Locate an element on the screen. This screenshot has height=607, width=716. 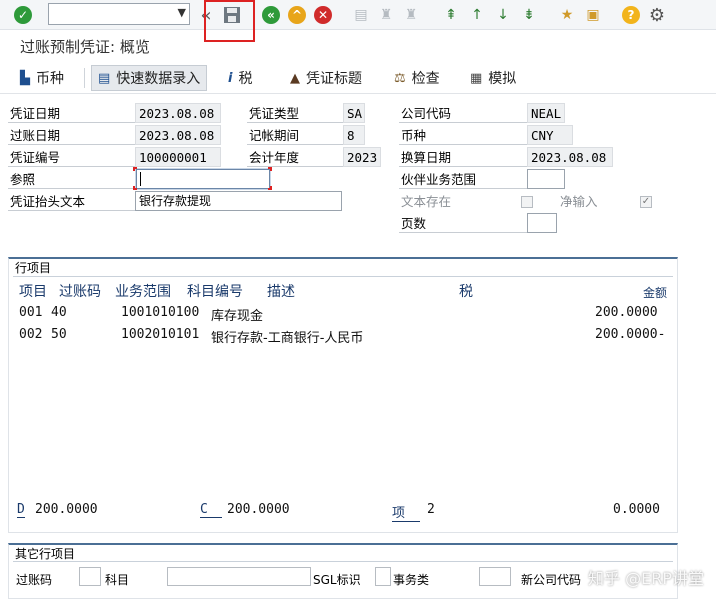
partner-ba-input is located at coordinates (546, 179).